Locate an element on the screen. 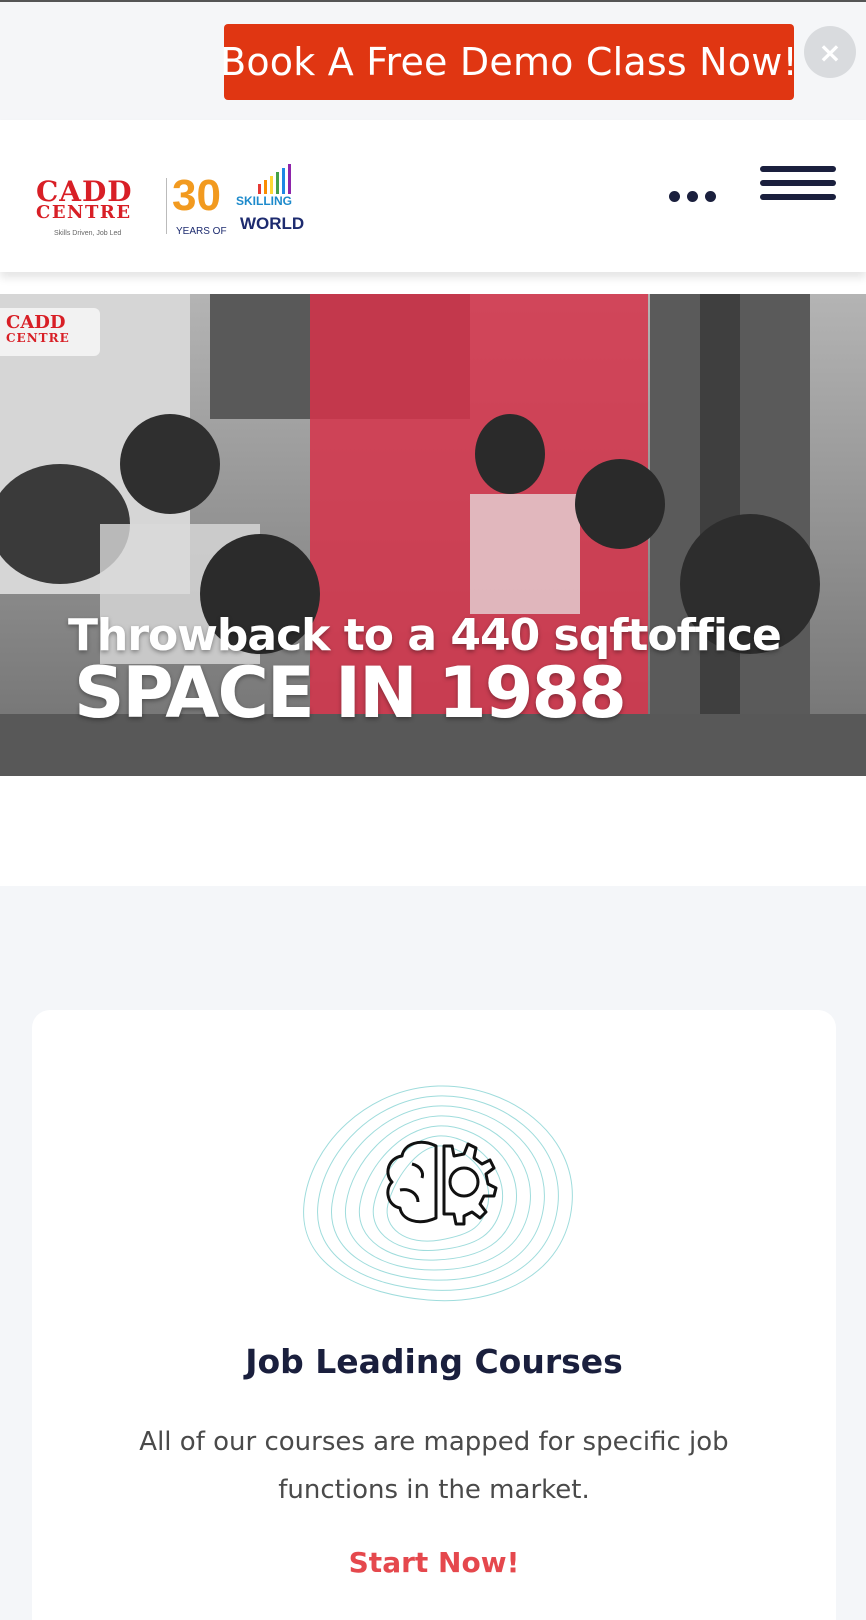  close-icon: × is located at coordinates (830, 52).